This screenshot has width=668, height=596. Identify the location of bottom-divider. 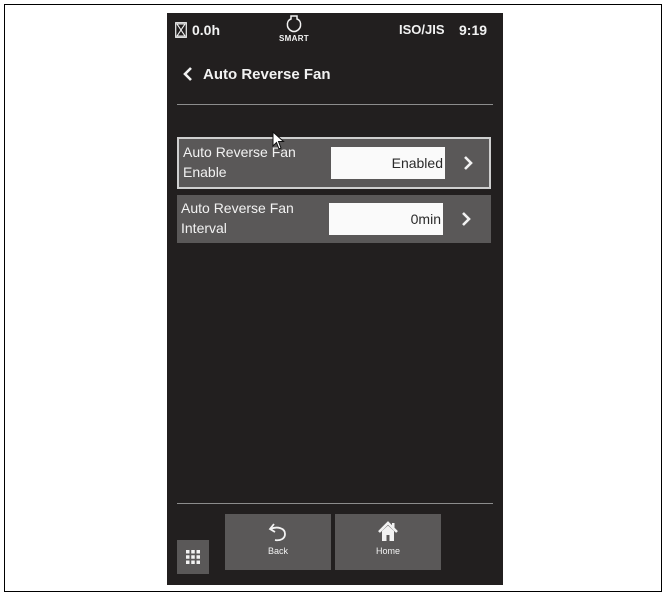
(335, 503).